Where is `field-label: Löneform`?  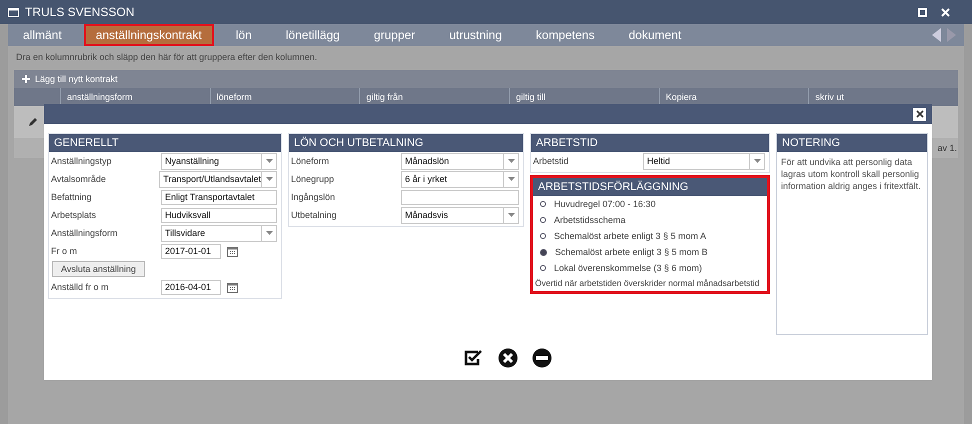 field-label: Löneform is located at coordinates (310, 161).